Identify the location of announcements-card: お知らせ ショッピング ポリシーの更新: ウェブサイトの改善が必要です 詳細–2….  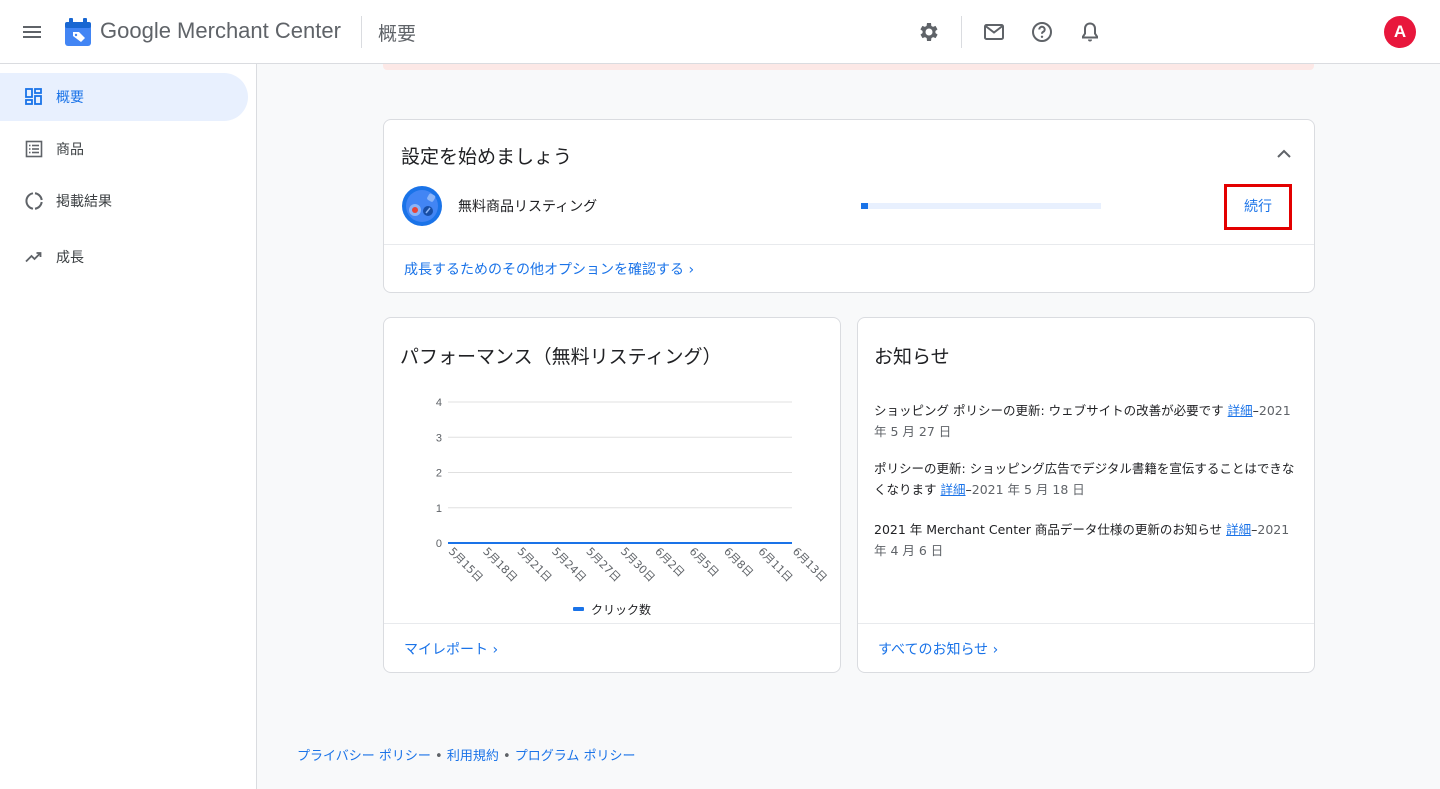
(1086, 495).